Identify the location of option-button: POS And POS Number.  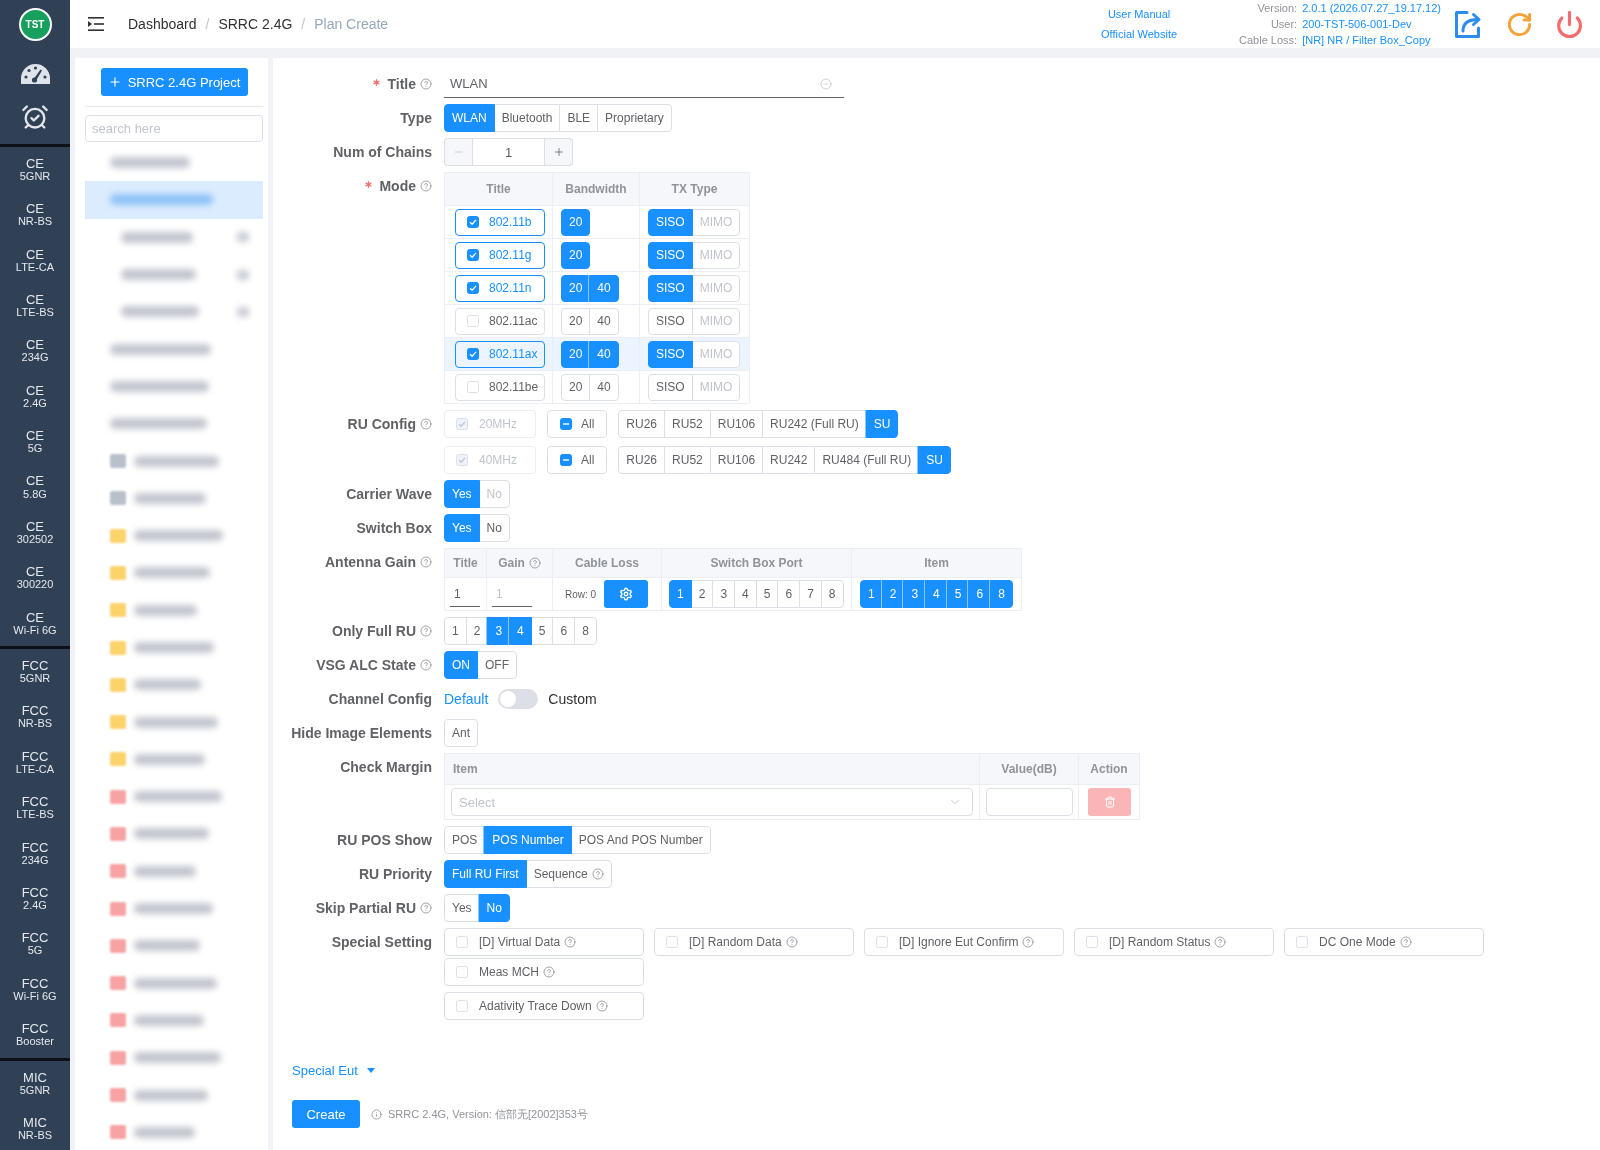
(640, 840).